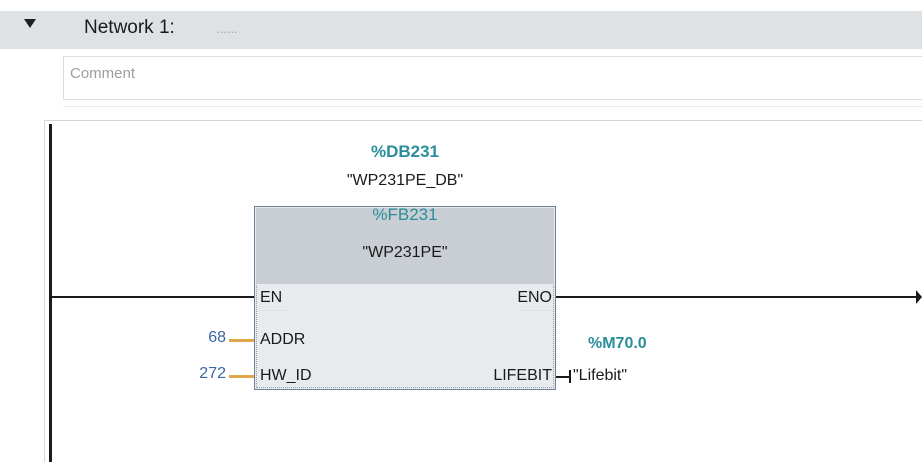 This screenshot has width=922, height=462. Describe the element at coordinates (241, 376) in the screenshot. I see `hw-id-input-wire` at that location.